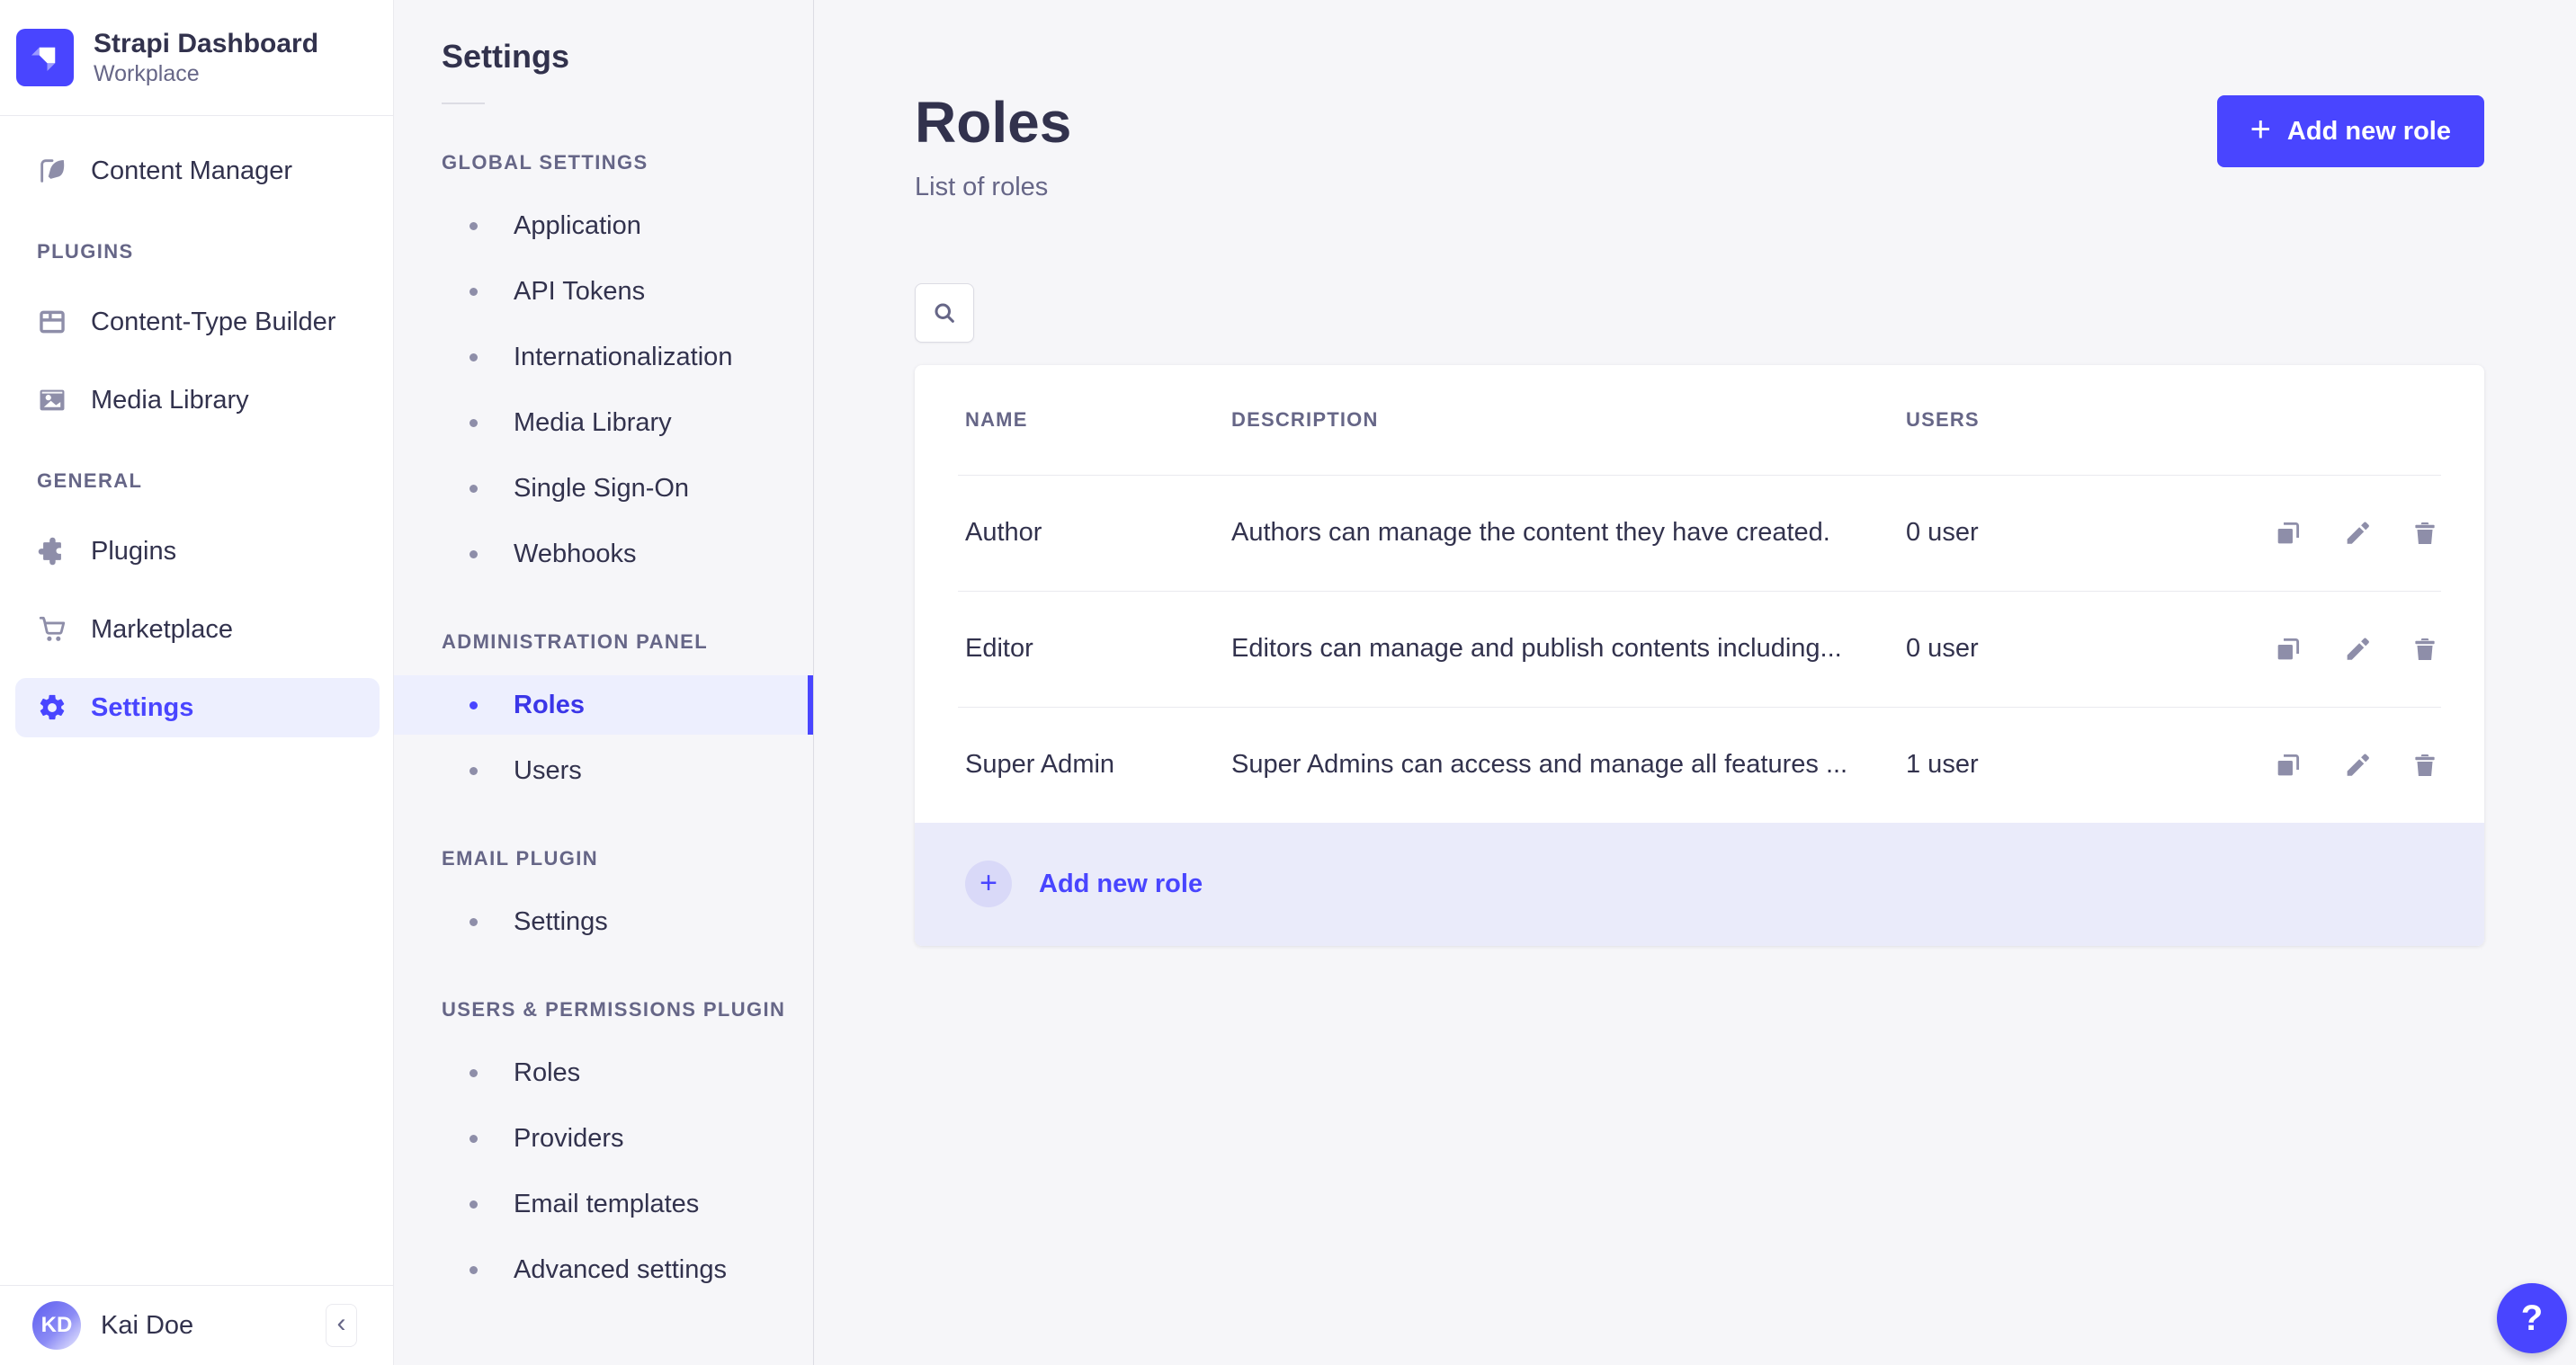 The width and height of the screenshot is (2576, 1365). I want to click on subnav-item-label: Single Sign-On, so click(602, 488).